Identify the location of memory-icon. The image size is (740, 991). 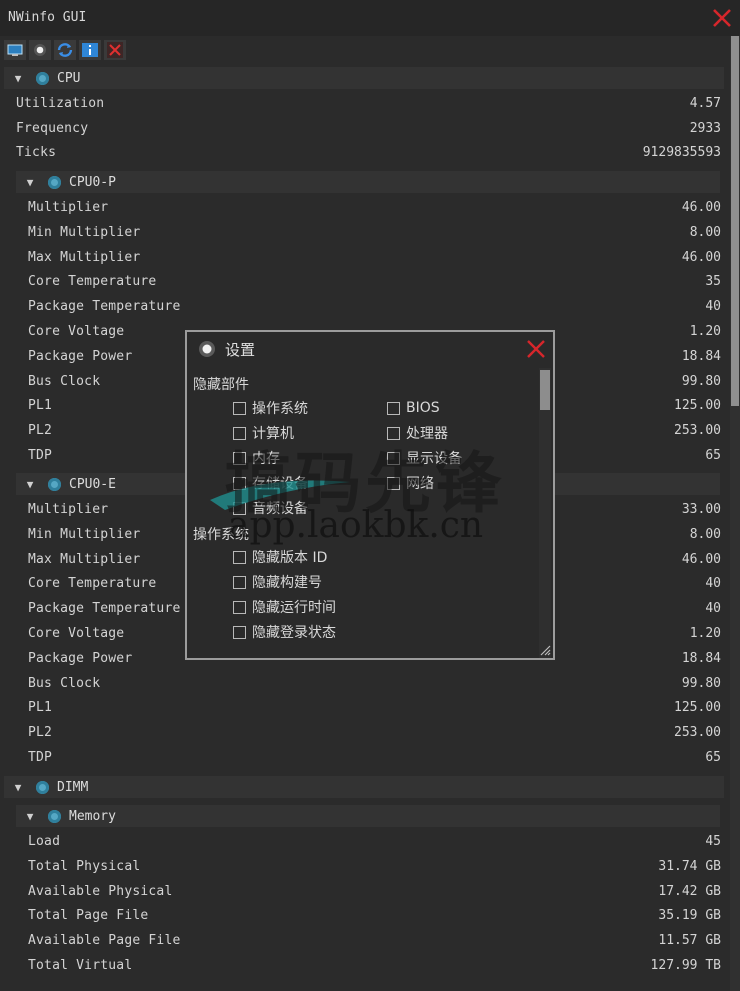
(54, 816).